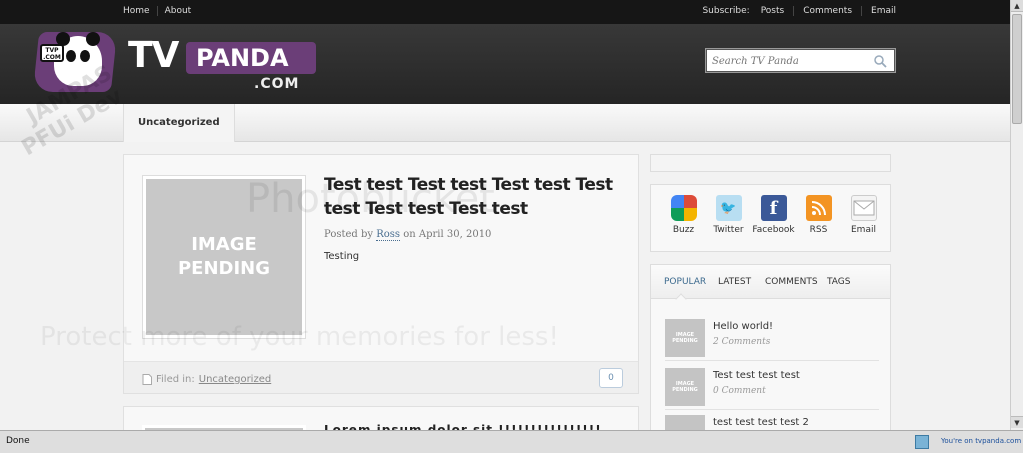 The width and height of the screenshot is (1023, 453). I want to click on scroll-down-arrow-icon: ▼, so click(1017, 422).